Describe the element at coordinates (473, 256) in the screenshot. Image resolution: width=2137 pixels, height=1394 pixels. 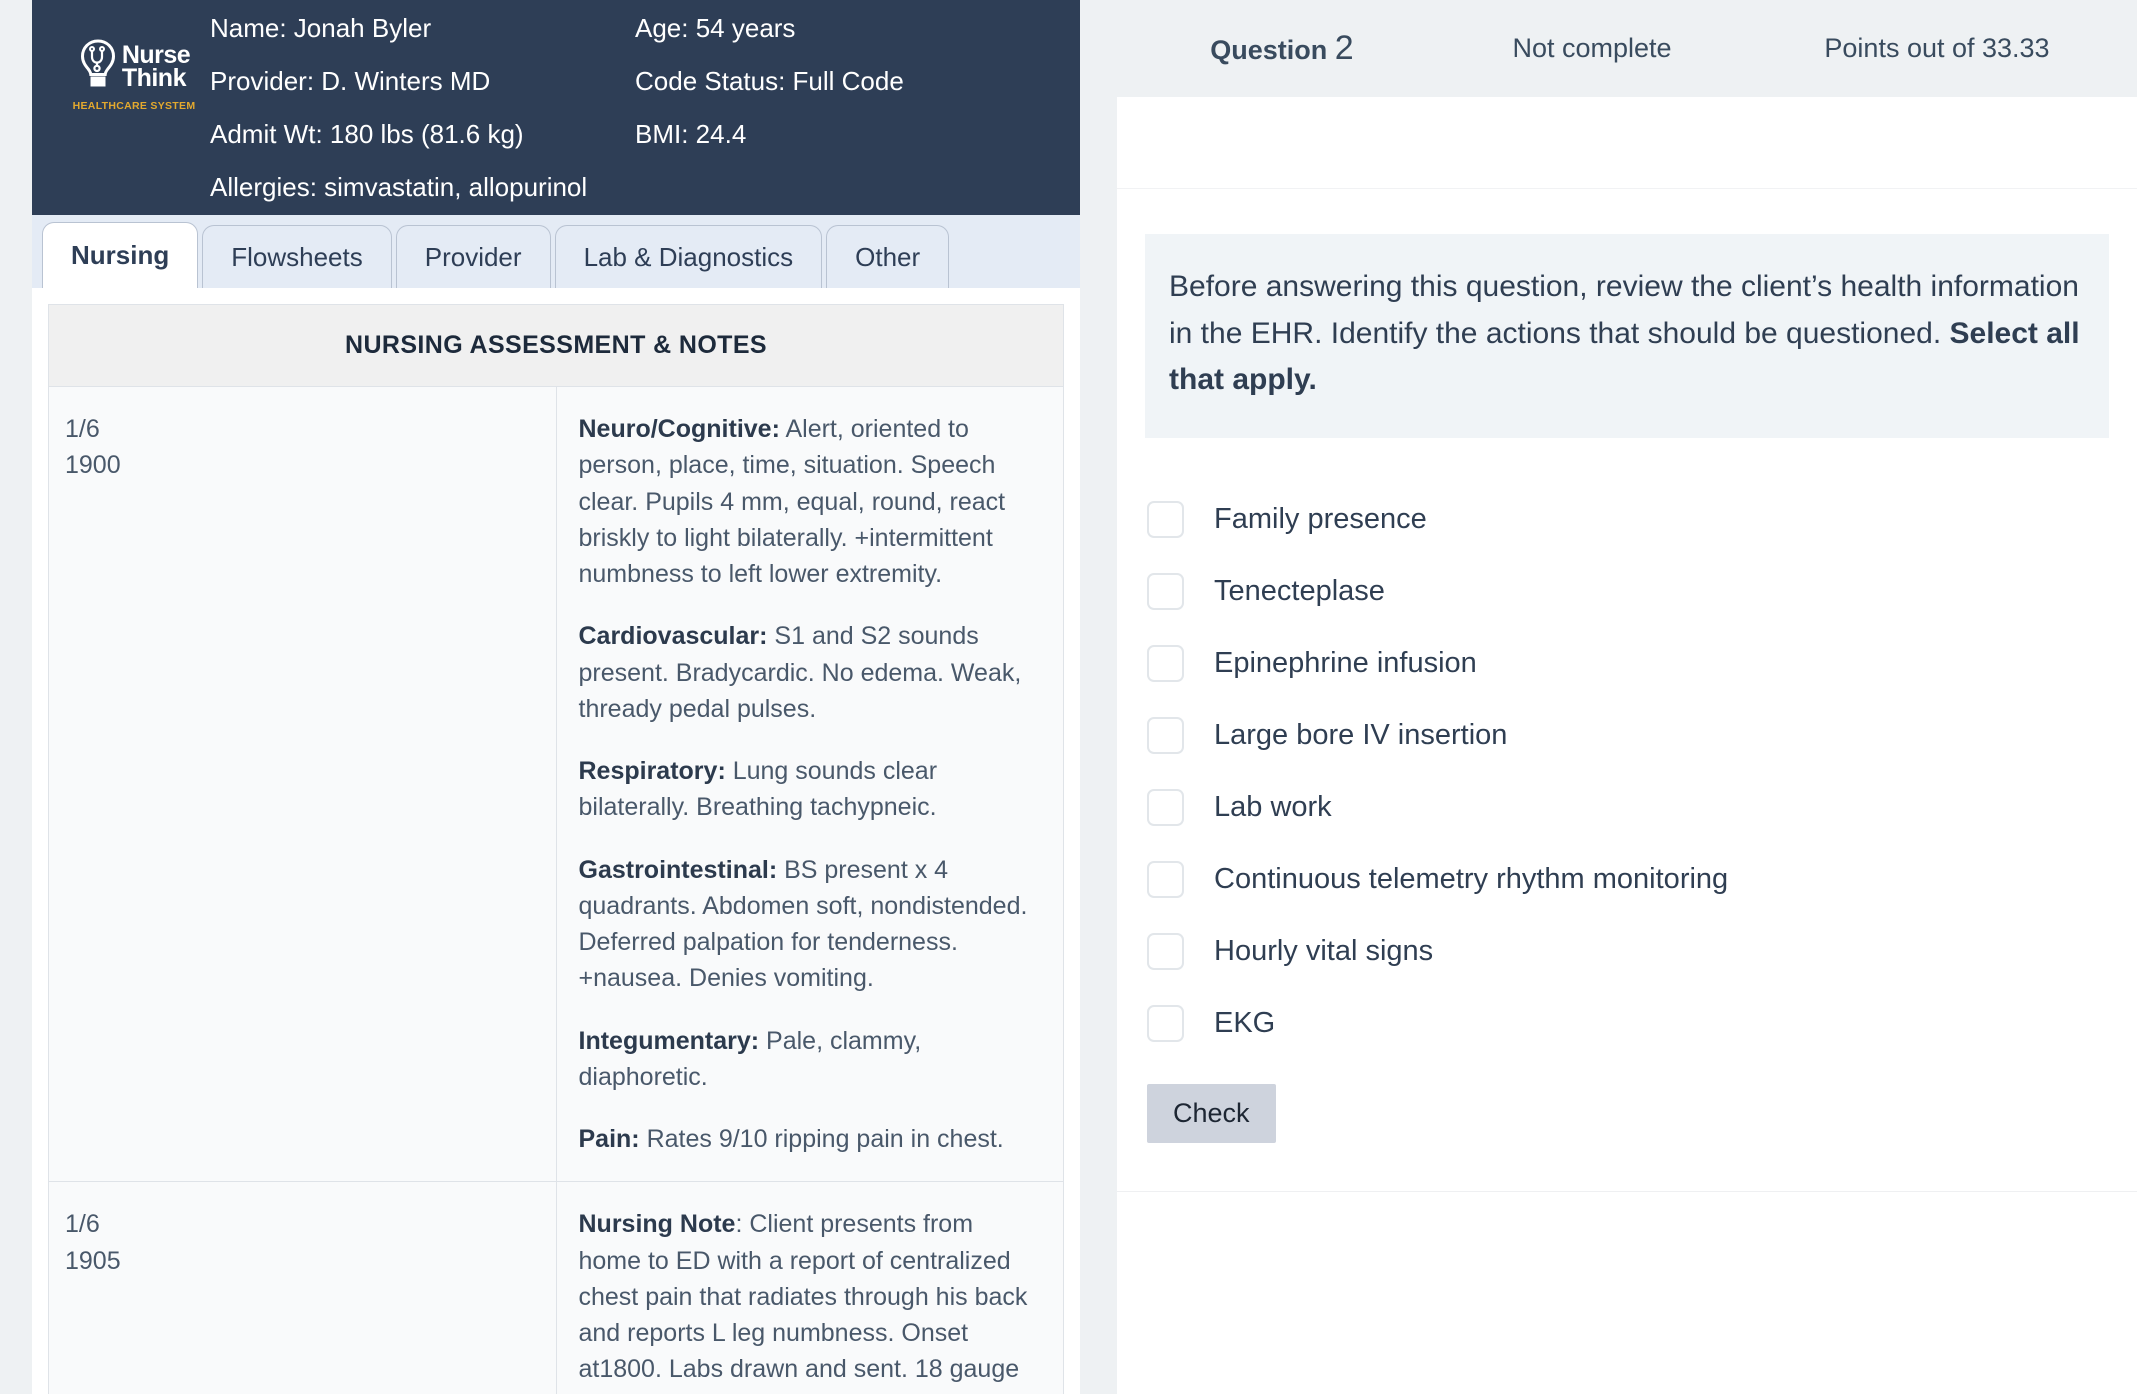
I see `tab-provider: Provider` at that location.